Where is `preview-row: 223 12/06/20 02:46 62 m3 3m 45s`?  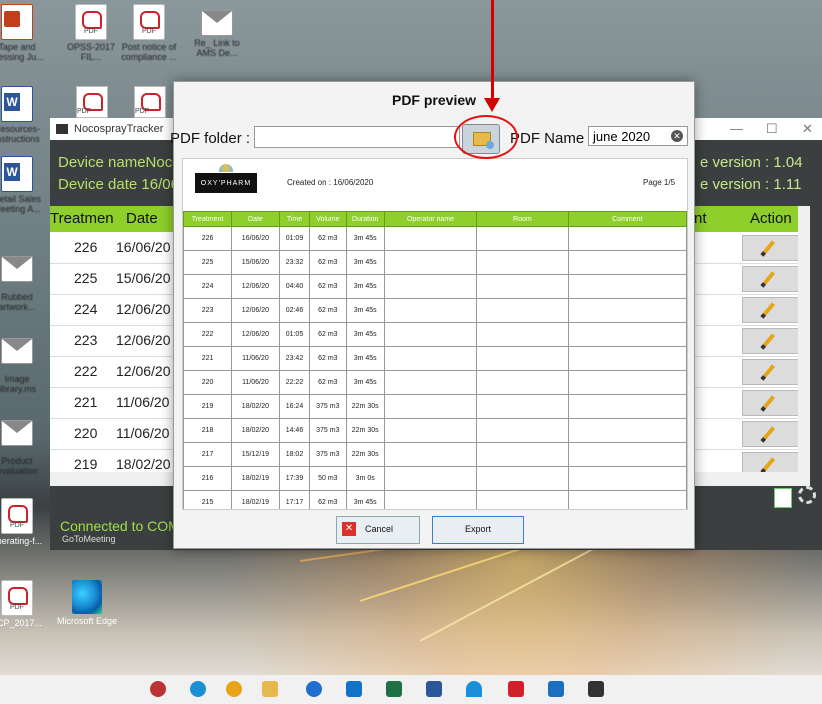 preview-row: 223 12/06/20 02:46 62 m3 3m 45s is located at coordinates (435, 310).